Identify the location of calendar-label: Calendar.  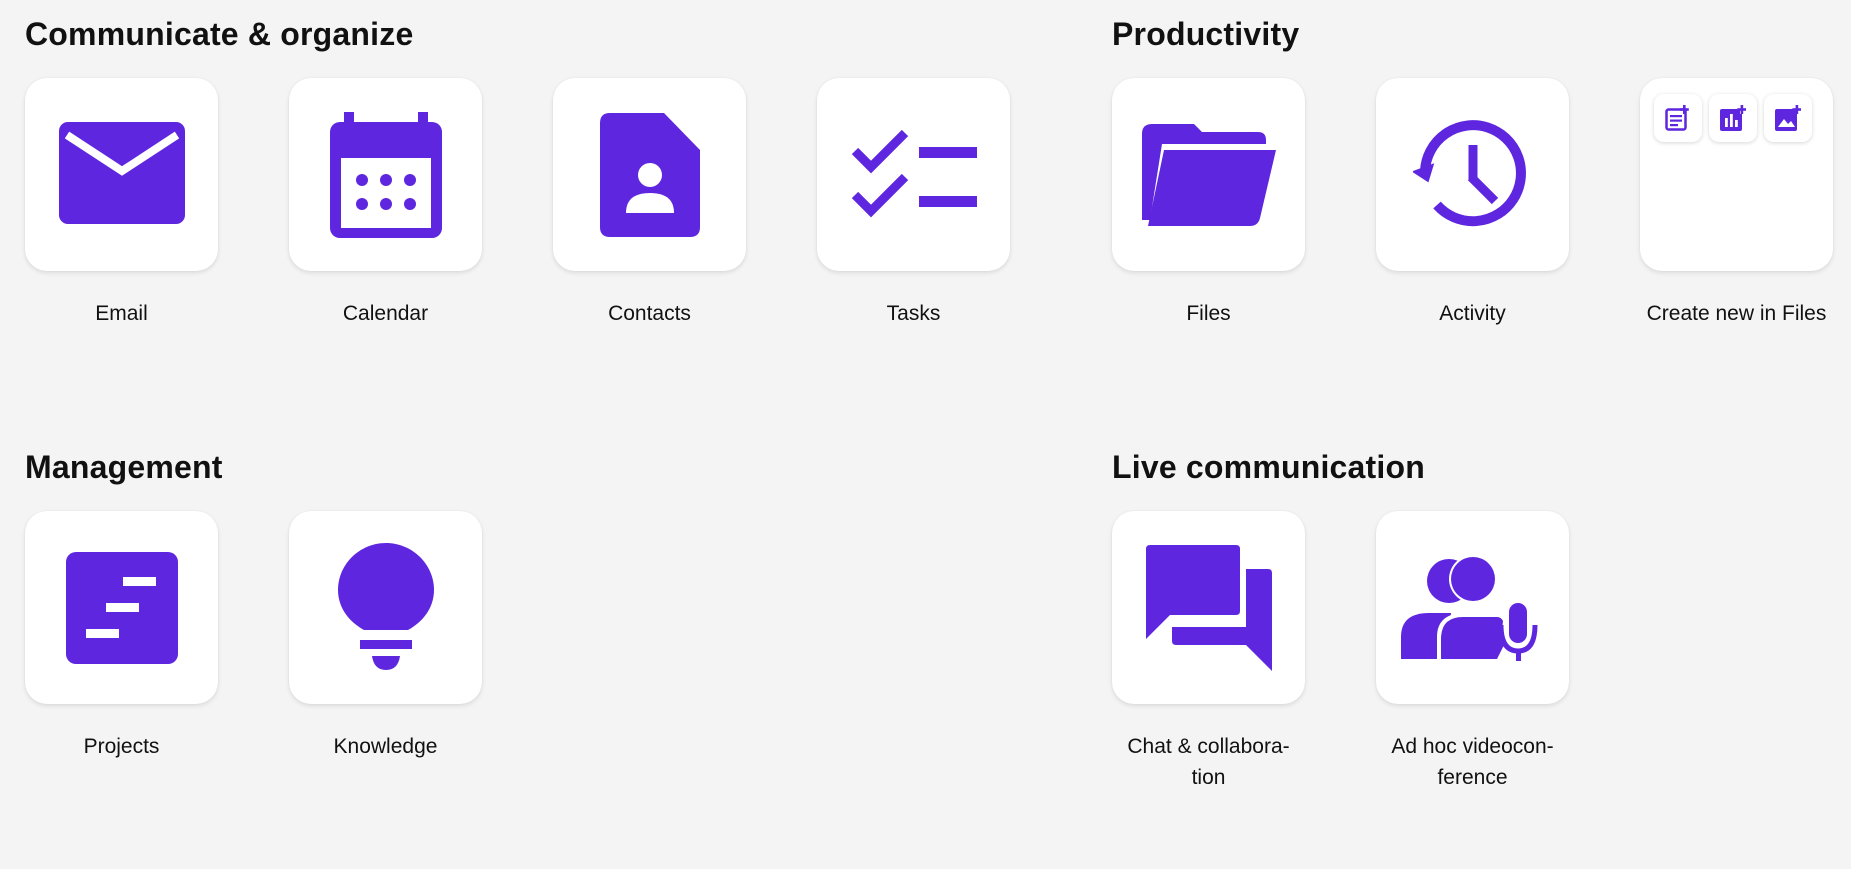
(385, 313).